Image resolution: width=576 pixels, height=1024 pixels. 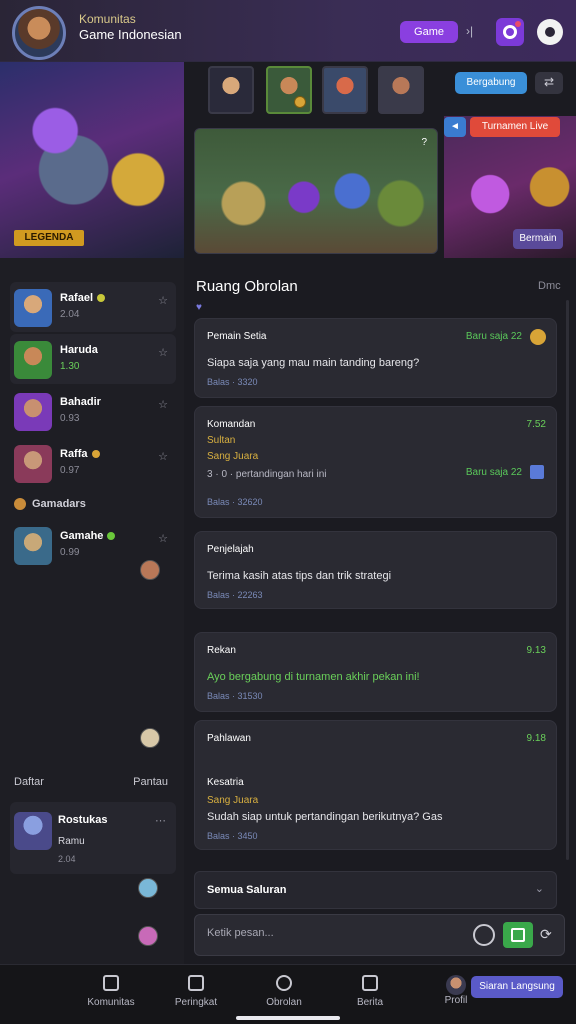 I want to click on sidebar-item-bahadir: Bahadir 0.93 ☆, so click(x=93, y=411).